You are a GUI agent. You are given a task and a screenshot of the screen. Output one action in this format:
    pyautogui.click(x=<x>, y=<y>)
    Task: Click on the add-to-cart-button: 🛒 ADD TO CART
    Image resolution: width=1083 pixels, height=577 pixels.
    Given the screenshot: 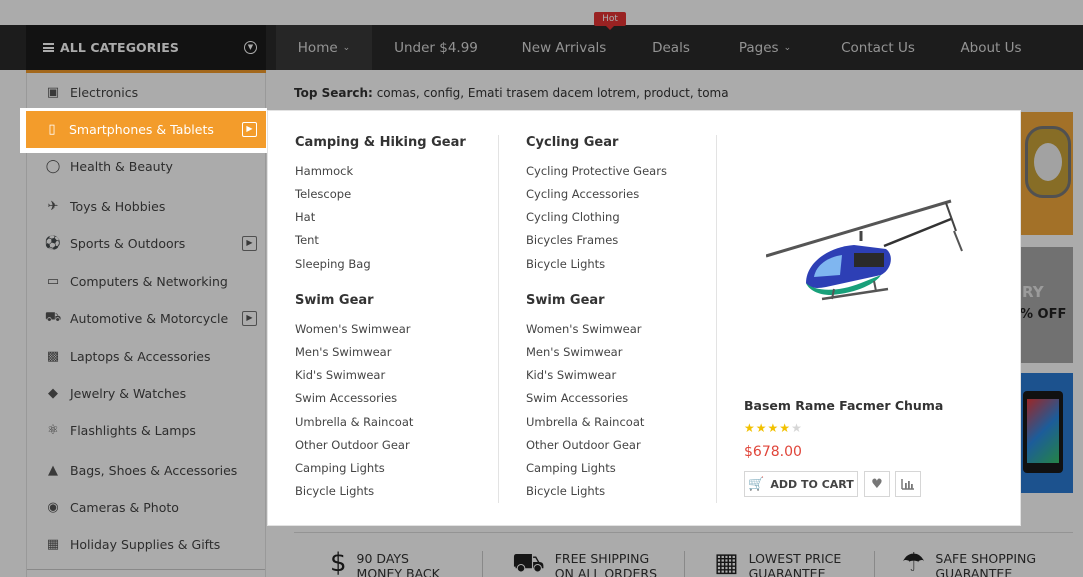 What is the action you would take?
    pyautogui.click(x=801, y=484)
    